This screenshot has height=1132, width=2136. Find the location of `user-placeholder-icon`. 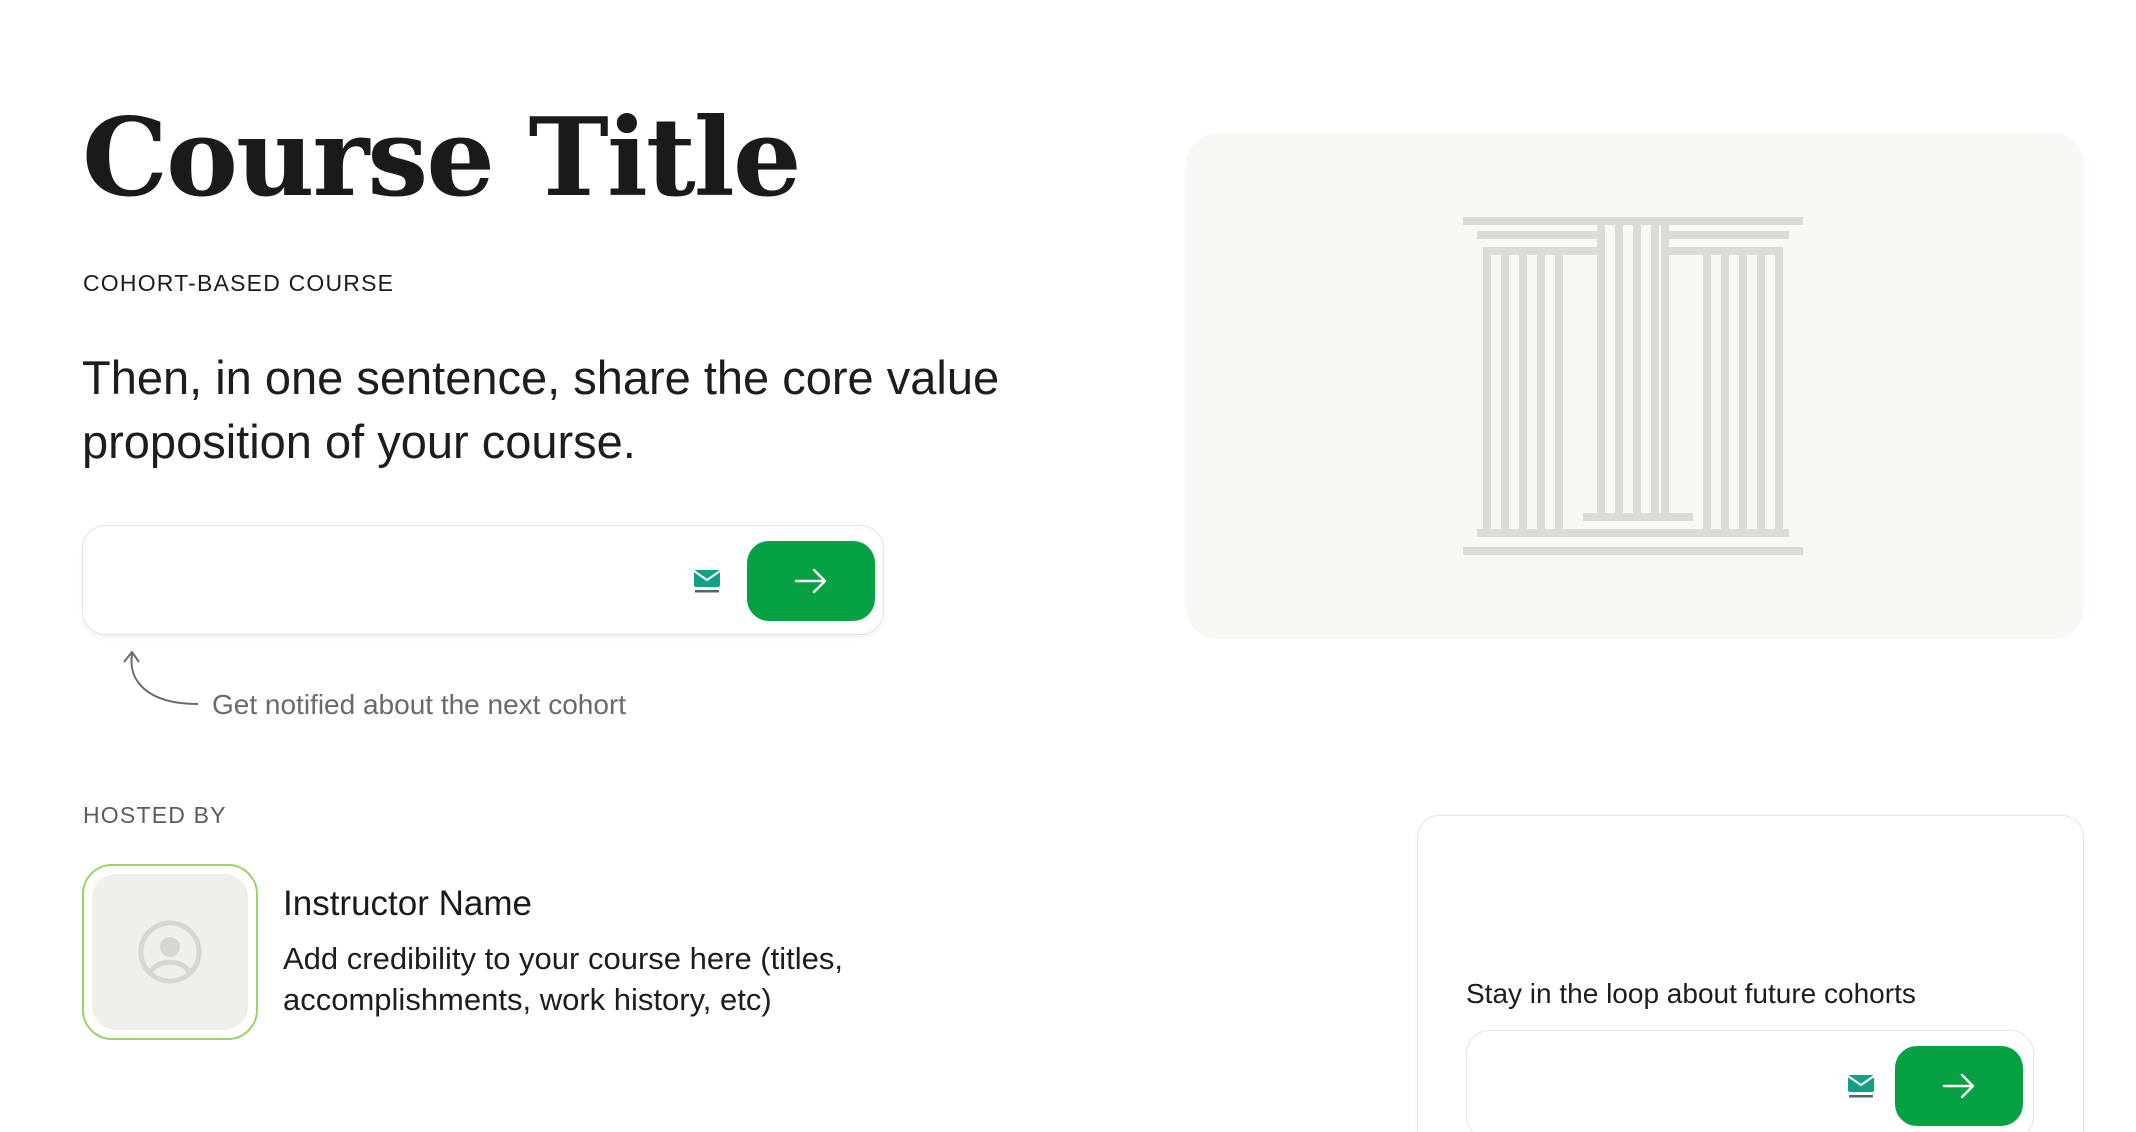

user-placeholder-icon is located at coordinates (170, 952).